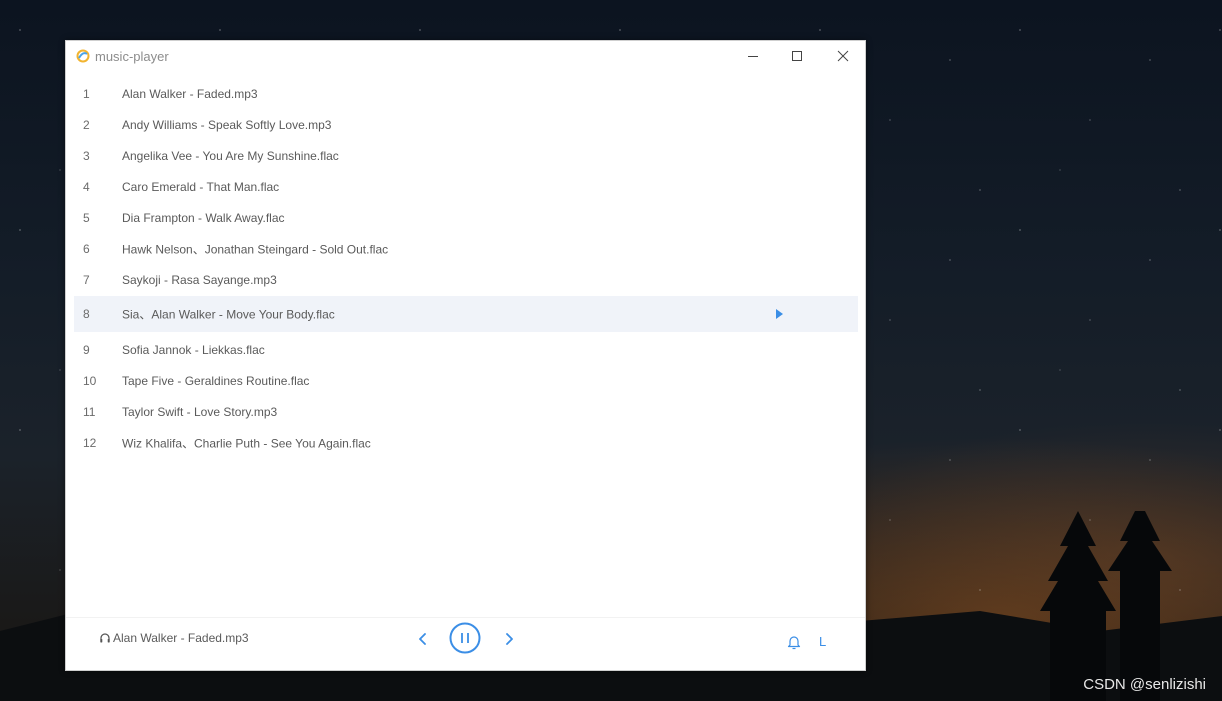  What do you see at coordinates (465, 56) in the screenshot?
I see `title-bar: music-player` at bounding box center [465, 56].